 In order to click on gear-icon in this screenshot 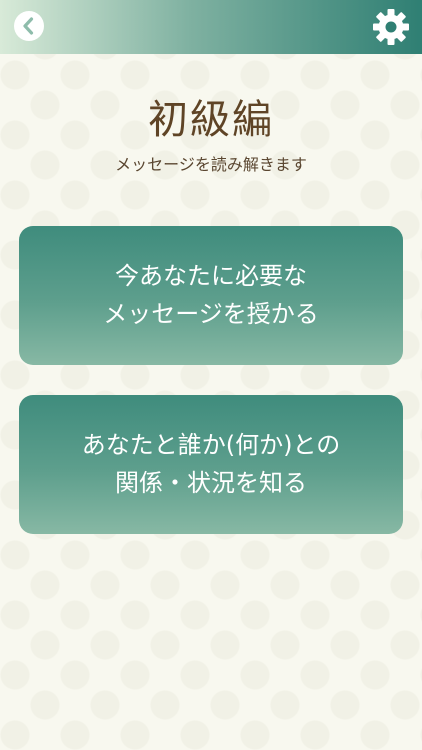, I will do `click(391, 27)`.